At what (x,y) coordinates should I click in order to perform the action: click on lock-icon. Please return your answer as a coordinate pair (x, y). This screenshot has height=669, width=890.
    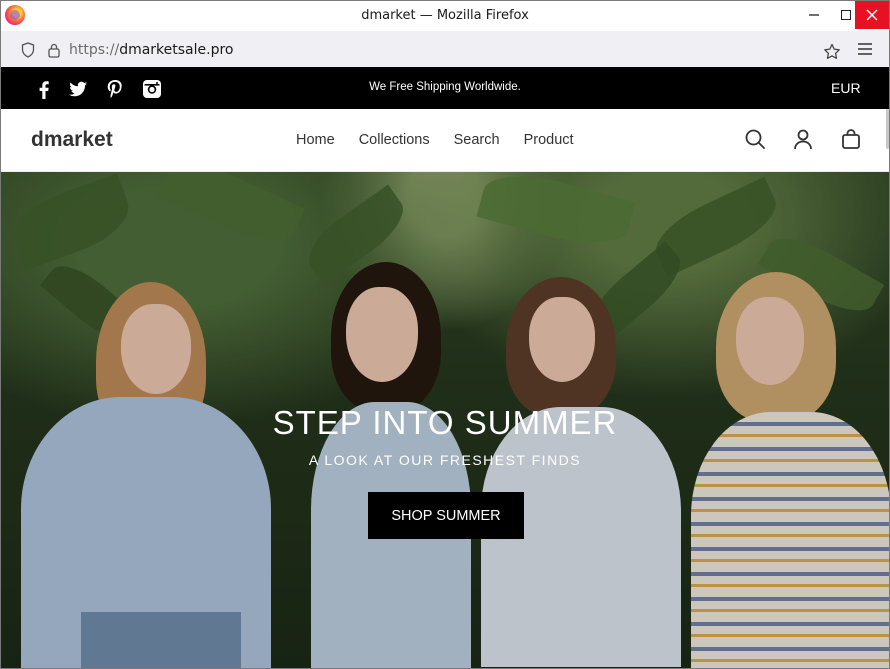
    Looking at the image, I should click on (54, 50).